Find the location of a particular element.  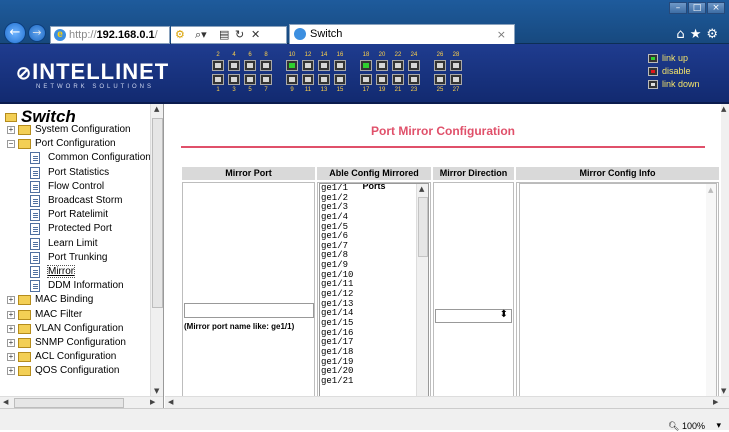

collapse-icon: − is located at coordinates (11, 144).